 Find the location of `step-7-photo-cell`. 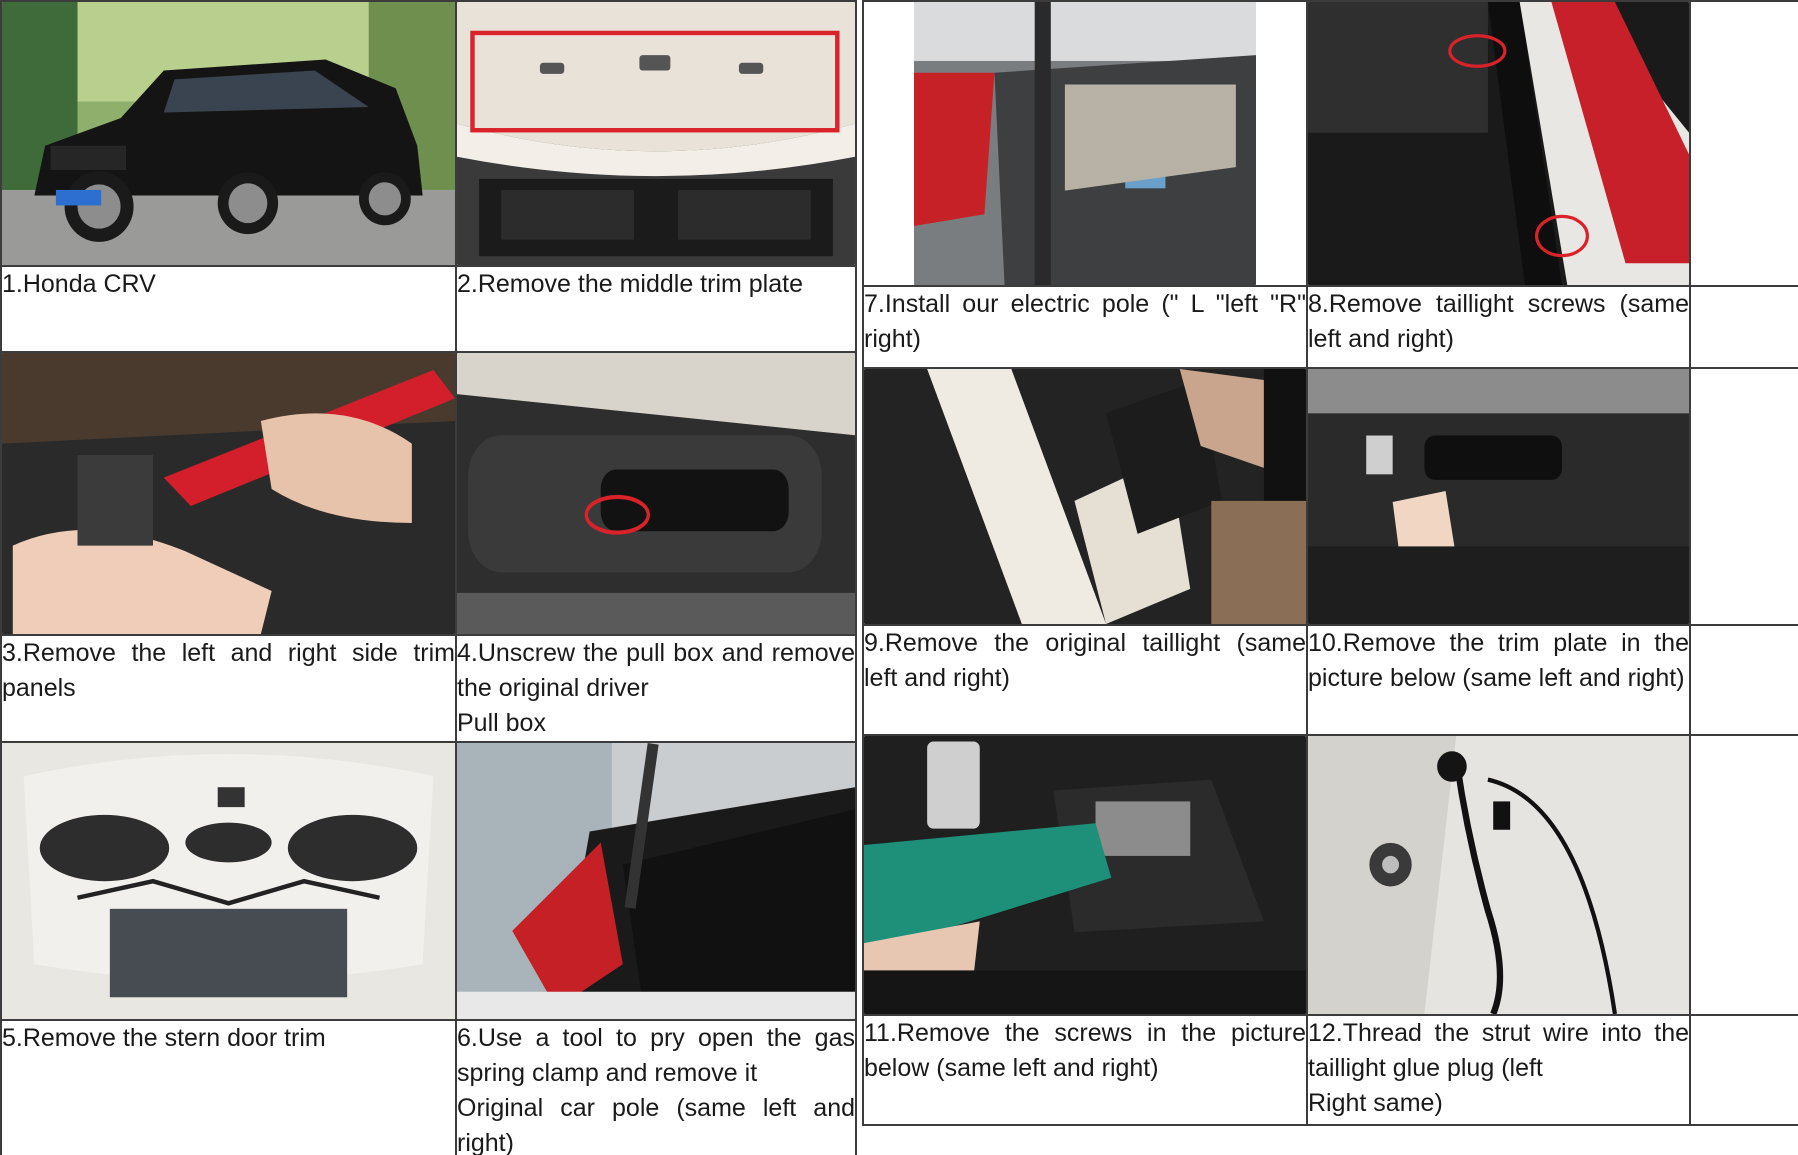

step-7-photo-cell is located at coordinates (1085, 143).